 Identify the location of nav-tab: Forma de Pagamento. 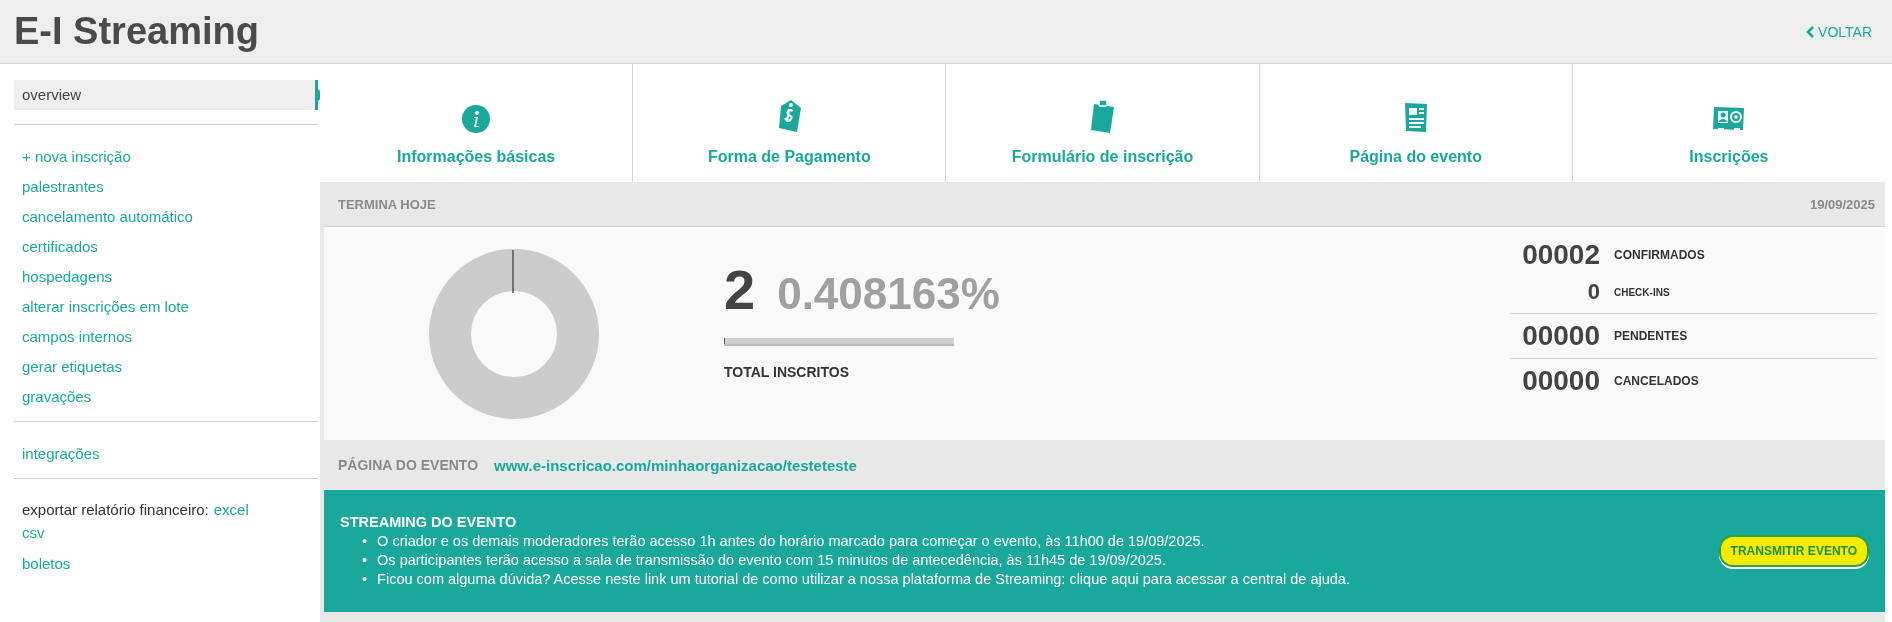
(789, 123).